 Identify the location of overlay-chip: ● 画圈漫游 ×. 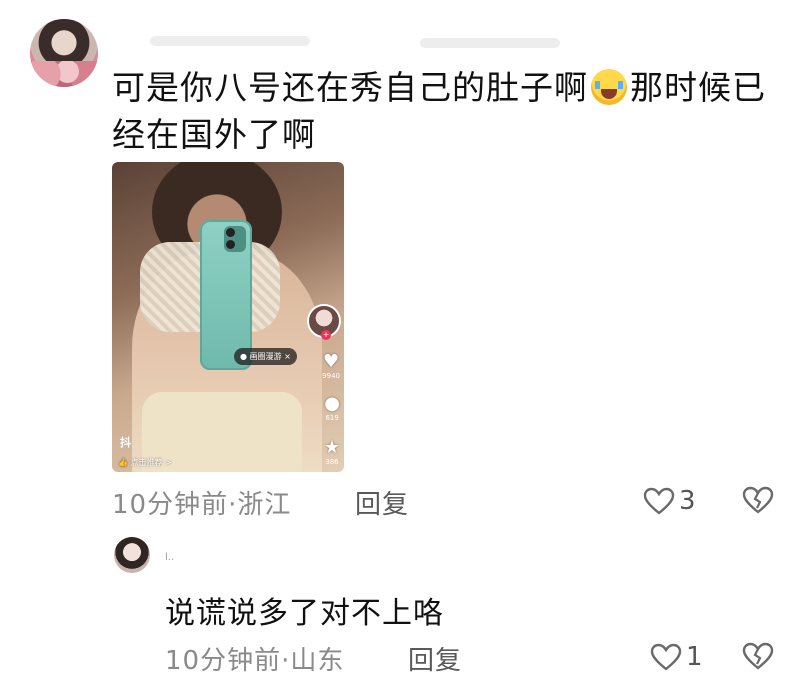
(265, 356).